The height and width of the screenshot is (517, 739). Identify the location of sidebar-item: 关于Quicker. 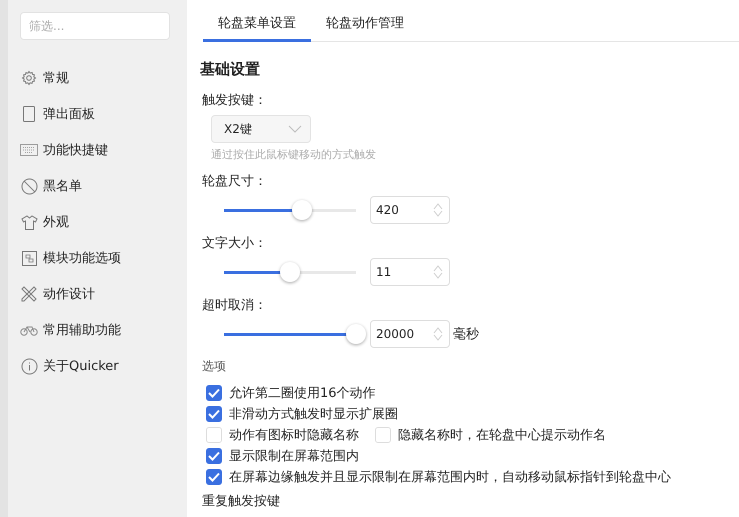
(81, 366).